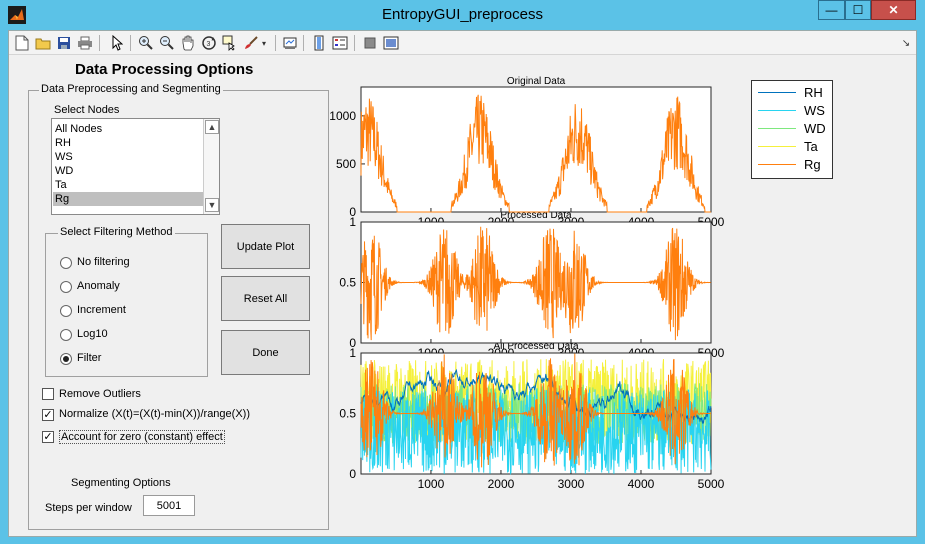 The image size is (925, 544). I want to click on legend-item-ta: Ta, so click(795, 147).